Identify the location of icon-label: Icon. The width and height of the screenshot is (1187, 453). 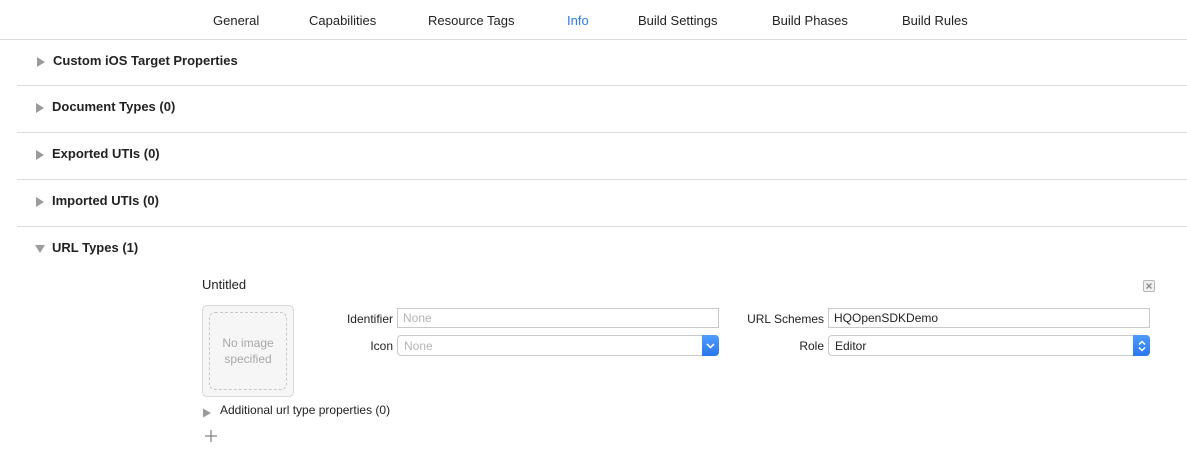
(381, 346).